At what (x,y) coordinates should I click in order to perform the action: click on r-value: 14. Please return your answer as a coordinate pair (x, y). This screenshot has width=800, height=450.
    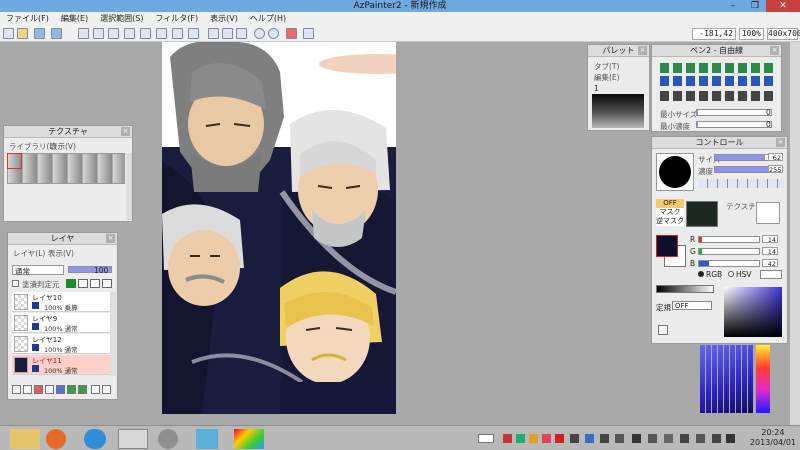
    Looking at the image, I should click on (770, 239).